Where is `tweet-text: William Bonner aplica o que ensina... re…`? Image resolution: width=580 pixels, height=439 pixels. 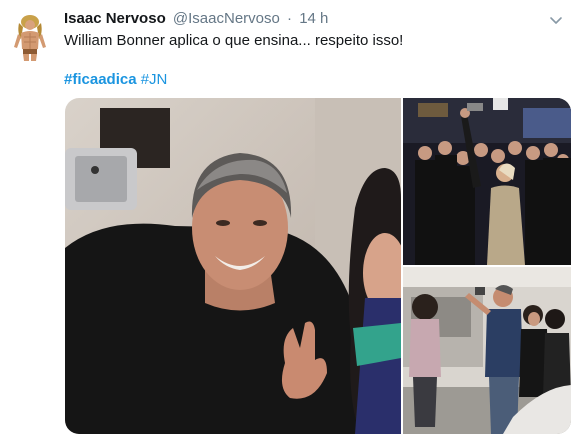
tweet-text: William Bonner aplica o que ensina... re… is located at coordinates (234, 40).